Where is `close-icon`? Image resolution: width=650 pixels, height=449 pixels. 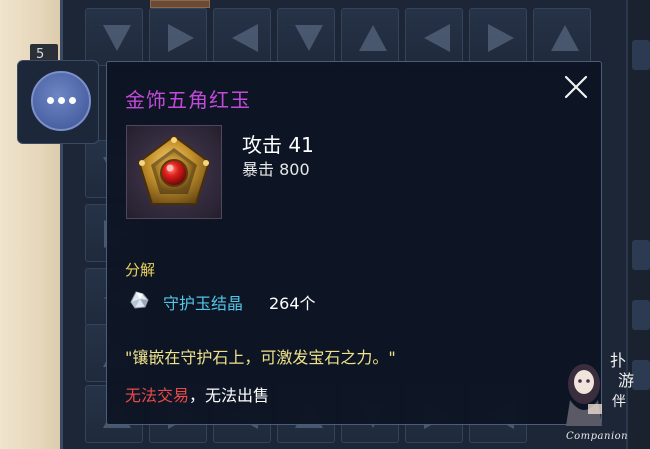
close-icon is located at coordinates (576, 87).